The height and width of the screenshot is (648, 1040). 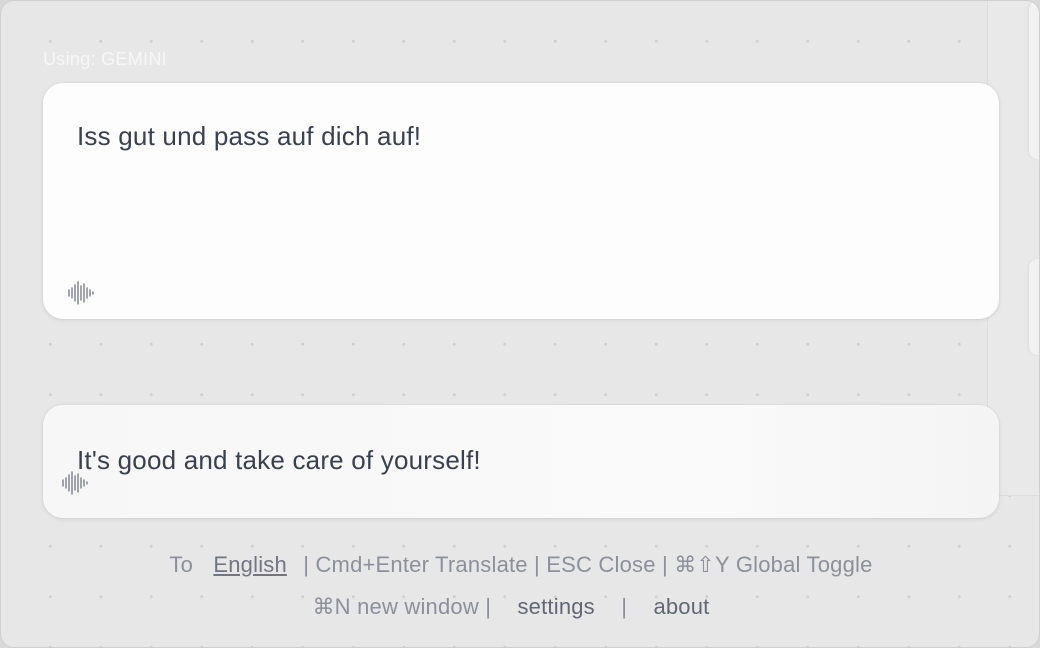 I want to click on footer-links: ⌘N new window | settings | about, so click(x=520, y=607).